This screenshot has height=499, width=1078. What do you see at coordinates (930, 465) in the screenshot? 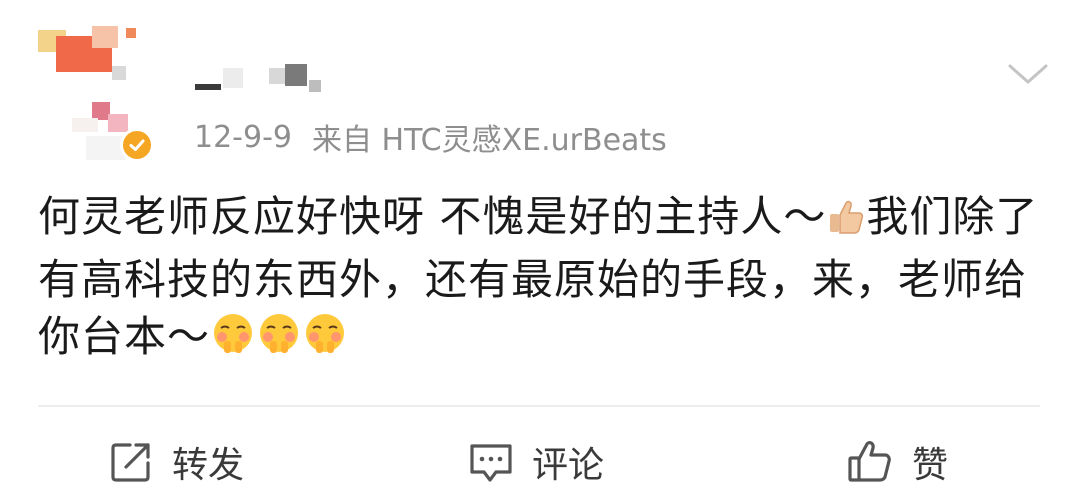
I see `like-label: 赞` at bounding box center [930, 465].